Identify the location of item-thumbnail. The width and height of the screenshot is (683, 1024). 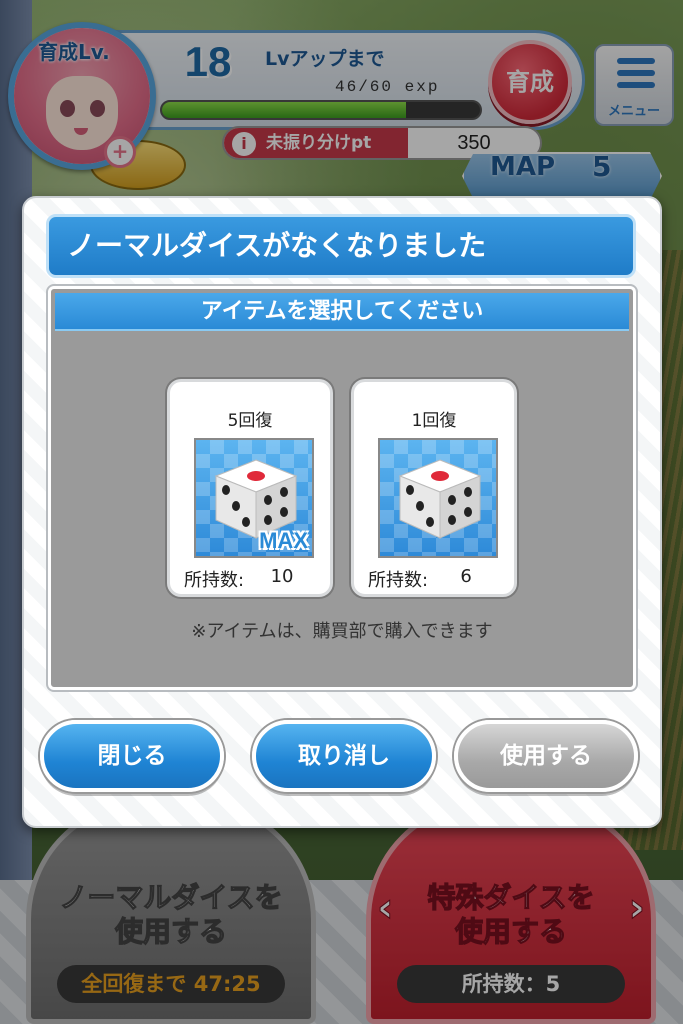
(438, 498).